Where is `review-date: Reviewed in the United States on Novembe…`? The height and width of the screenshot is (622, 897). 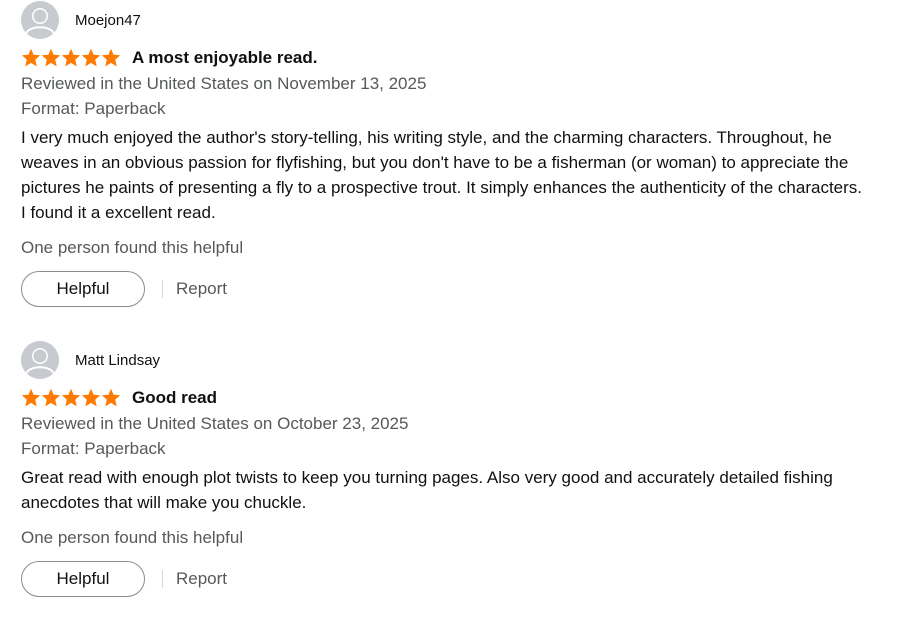 review-date: Reviewed in the United States on Novembe… is located at coordinates (224, 83).